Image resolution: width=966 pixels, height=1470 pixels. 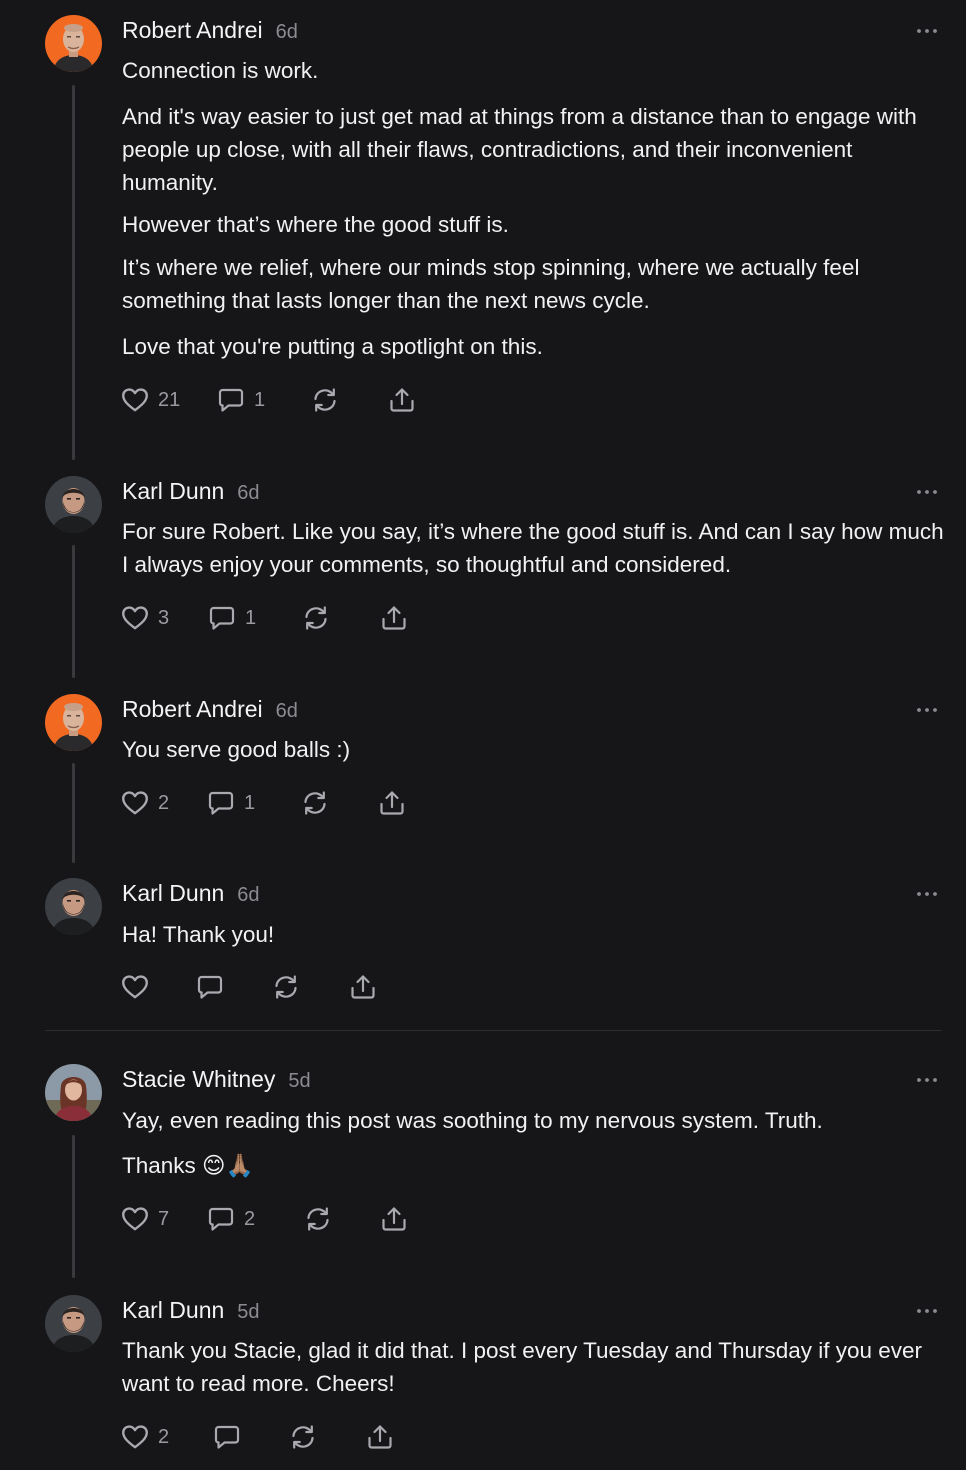 I want to click on comment-paragraph: Thanks 😊🙏🏽, so click(x=188, y=1165).